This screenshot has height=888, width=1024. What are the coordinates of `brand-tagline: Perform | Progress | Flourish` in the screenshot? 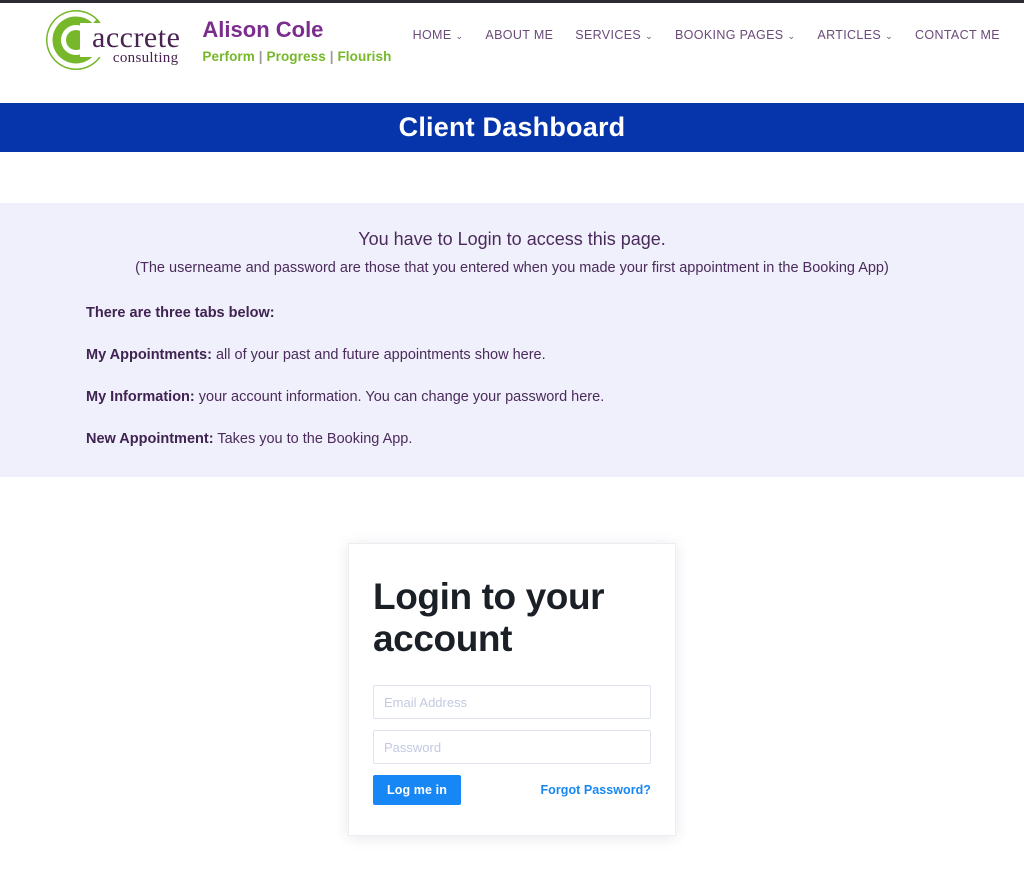 It's located at (296, 56).